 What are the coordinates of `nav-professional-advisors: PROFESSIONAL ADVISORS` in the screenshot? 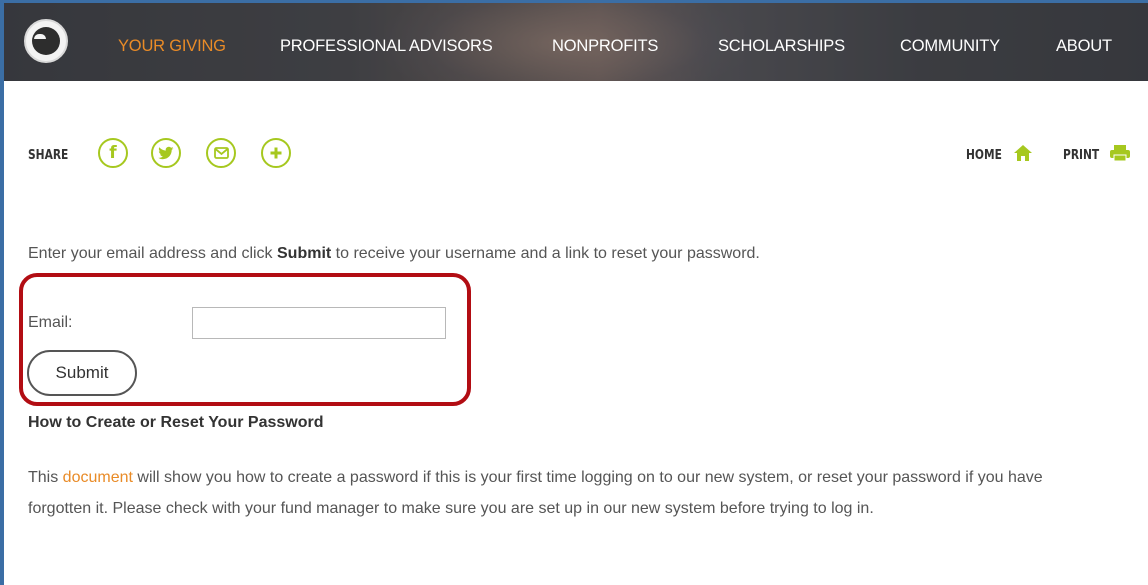 It's located at (386, 46).